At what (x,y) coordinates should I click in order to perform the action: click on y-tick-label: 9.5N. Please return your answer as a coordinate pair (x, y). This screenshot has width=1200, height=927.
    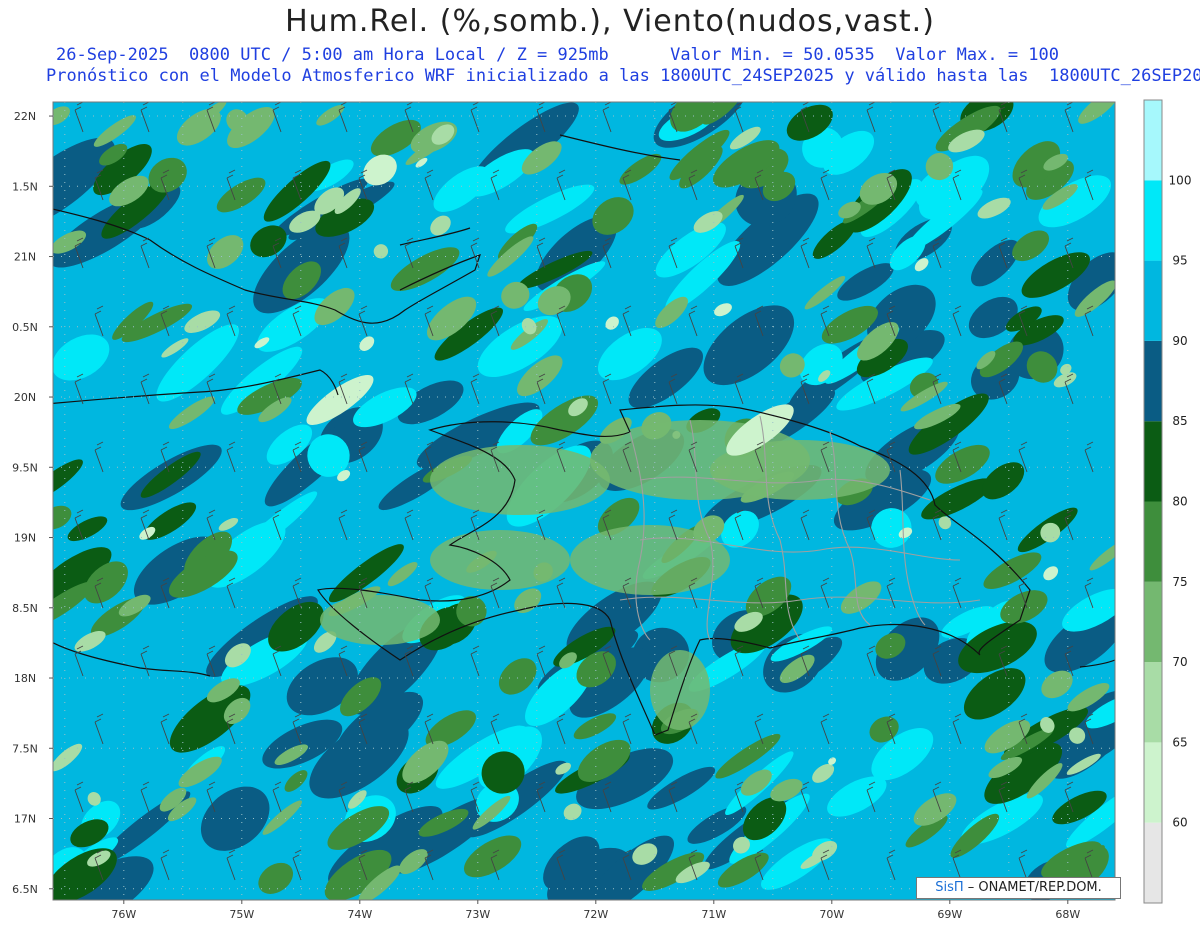
    Looking at the image, I should click on (25, 467).